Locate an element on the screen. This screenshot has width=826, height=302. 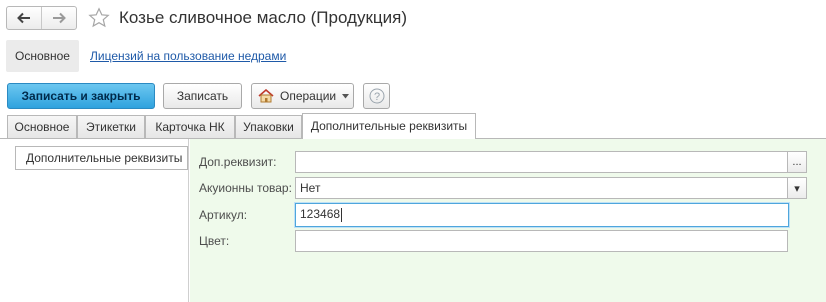
extra-attribute-label: Доп.реквизит: is located at coordinates (238, 162).